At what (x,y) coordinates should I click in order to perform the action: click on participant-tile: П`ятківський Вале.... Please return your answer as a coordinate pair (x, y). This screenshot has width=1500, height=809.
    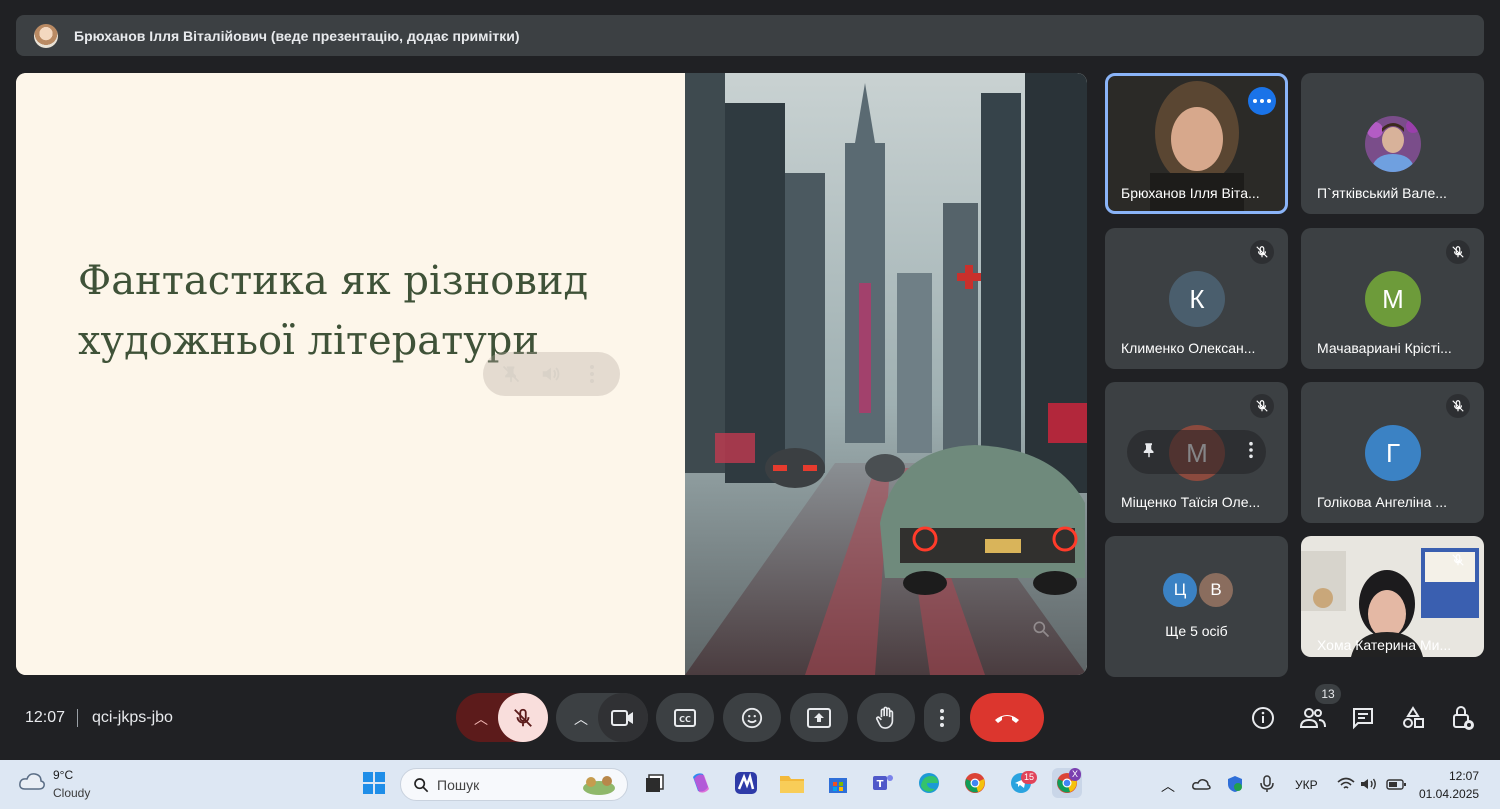
    Looking at the image, I should click on (1392, 143).